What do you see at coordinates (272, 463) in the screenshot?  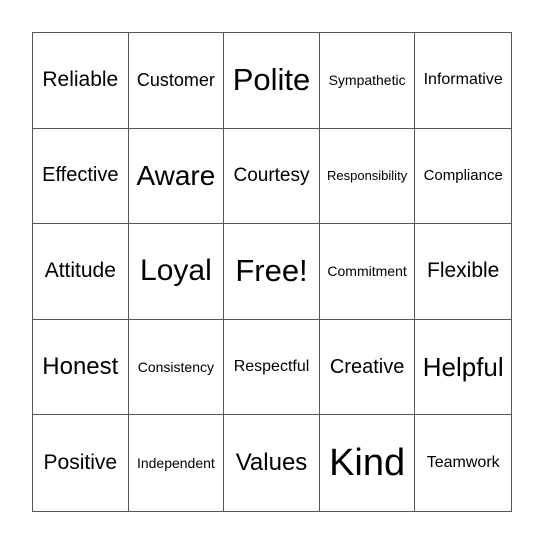 I see `bingo-cell: Values` at bounding box center [272, 463].